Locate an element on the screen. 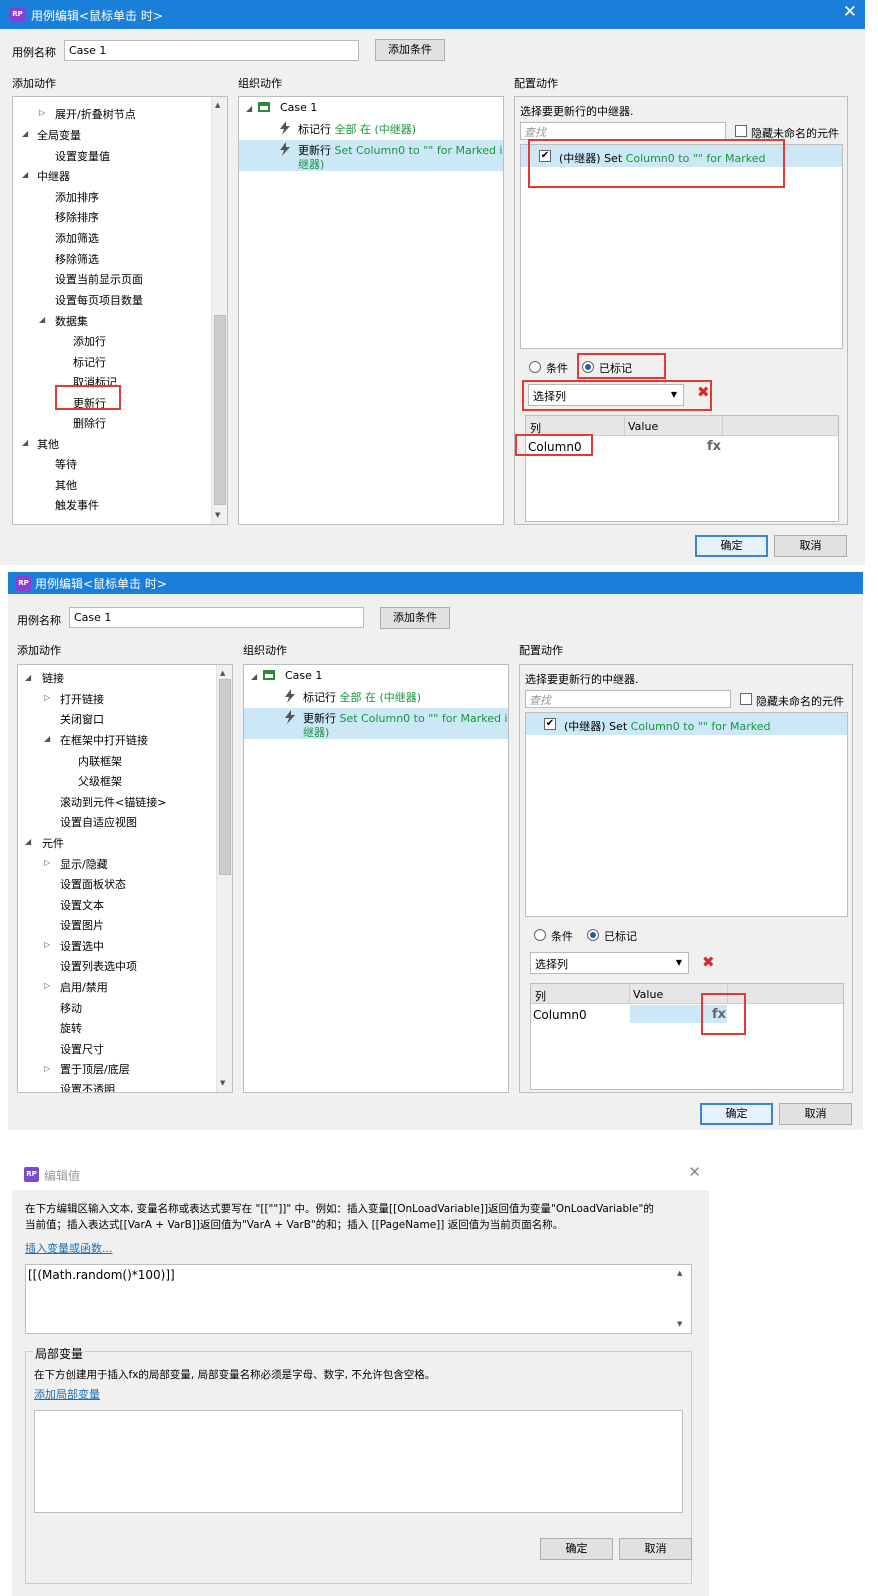  editor-scrollbar: ▲ ▼ is located at coordinates (682, 1299).